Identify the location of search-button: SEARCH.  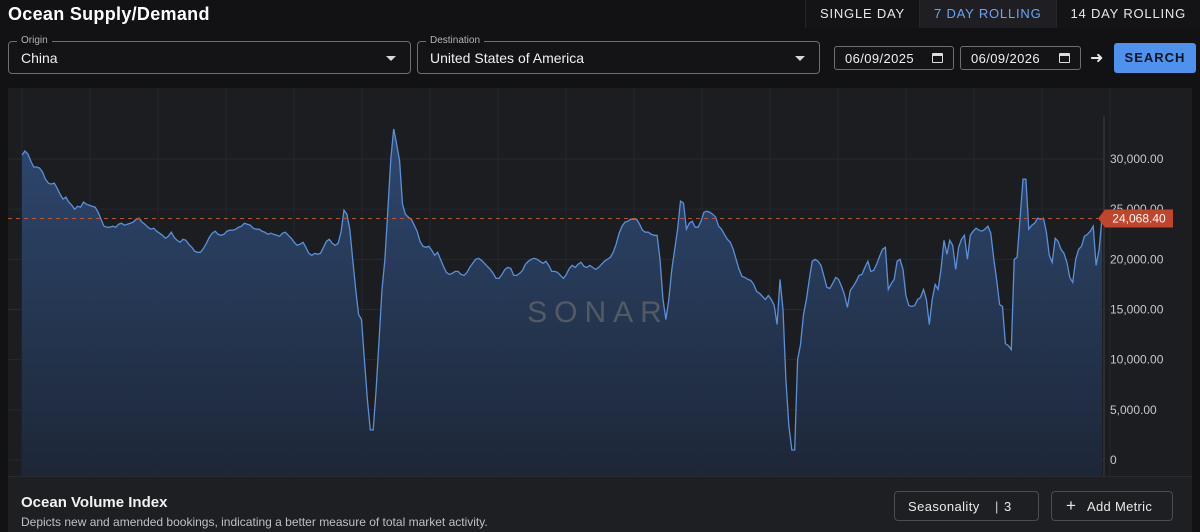
(1155, 58).